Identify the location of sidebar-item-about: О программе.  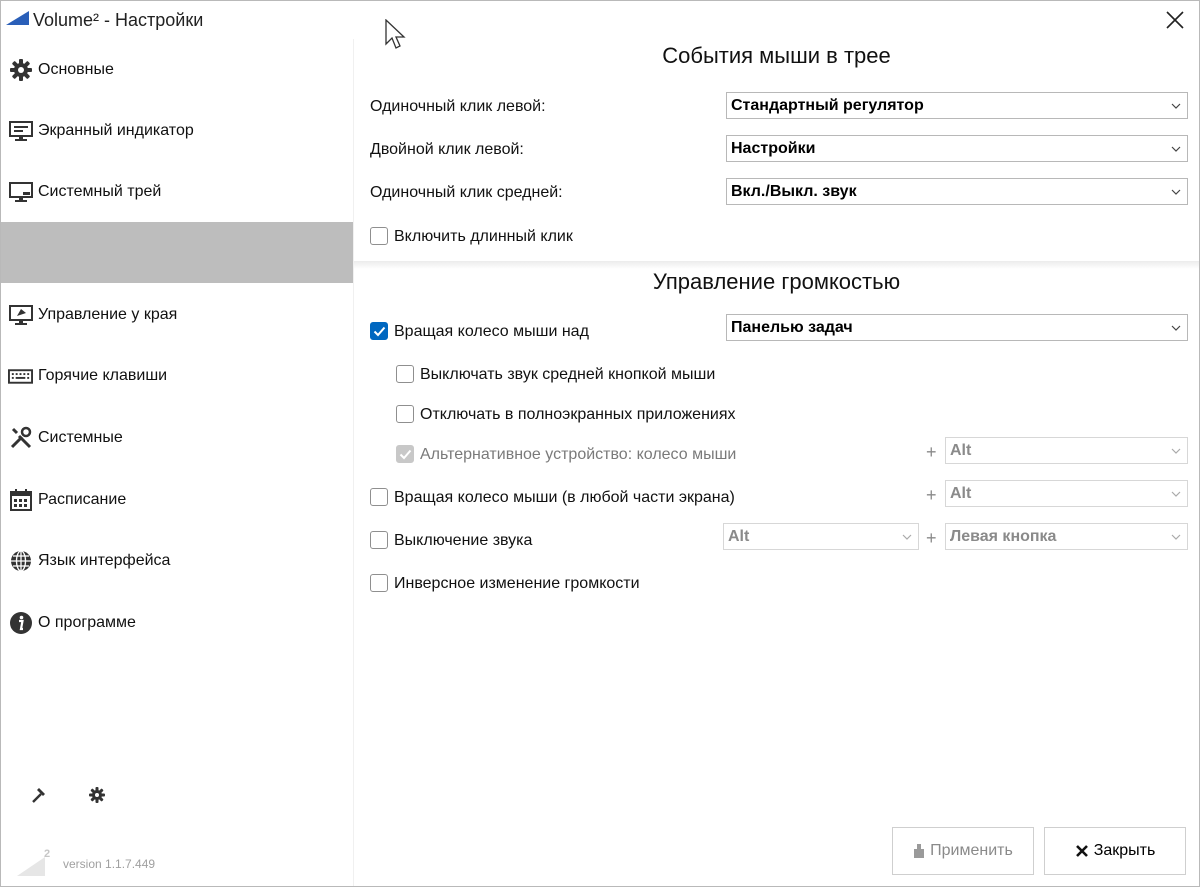
(177, 622).